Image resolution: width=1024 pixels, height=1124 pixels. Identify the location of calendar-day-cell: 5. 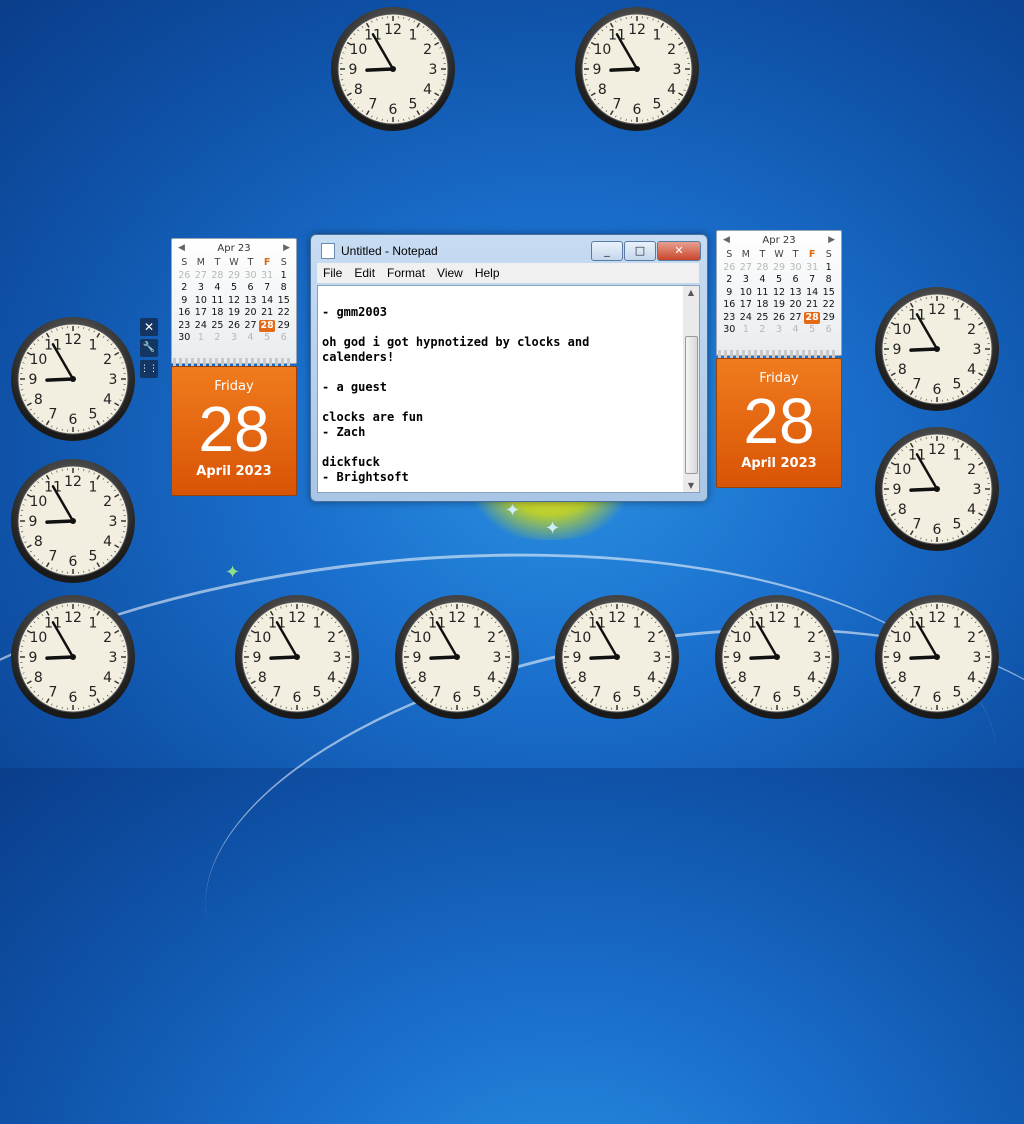
(267, 338).